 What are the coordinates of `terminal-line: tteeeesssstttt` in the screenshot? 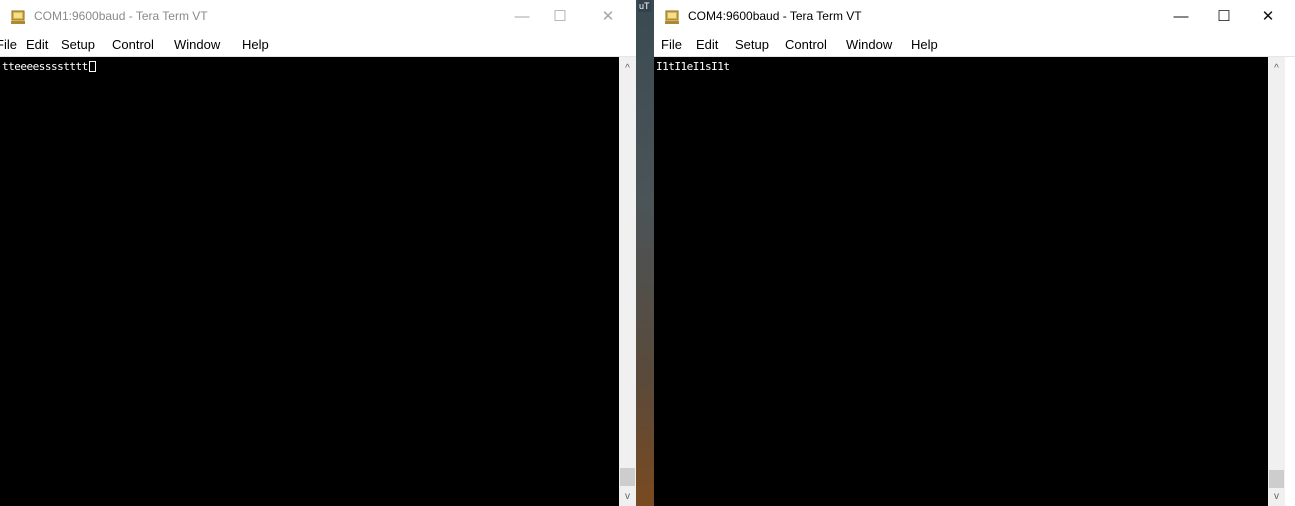 It's located at (49, 66).